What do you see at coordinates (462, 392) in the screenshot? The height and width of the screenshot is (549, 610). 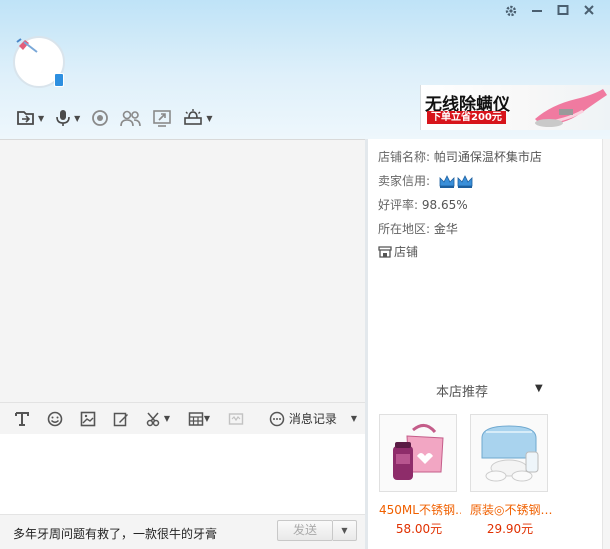 I see `recommend-title: 本店推荐` at bounding box center [462, 392].